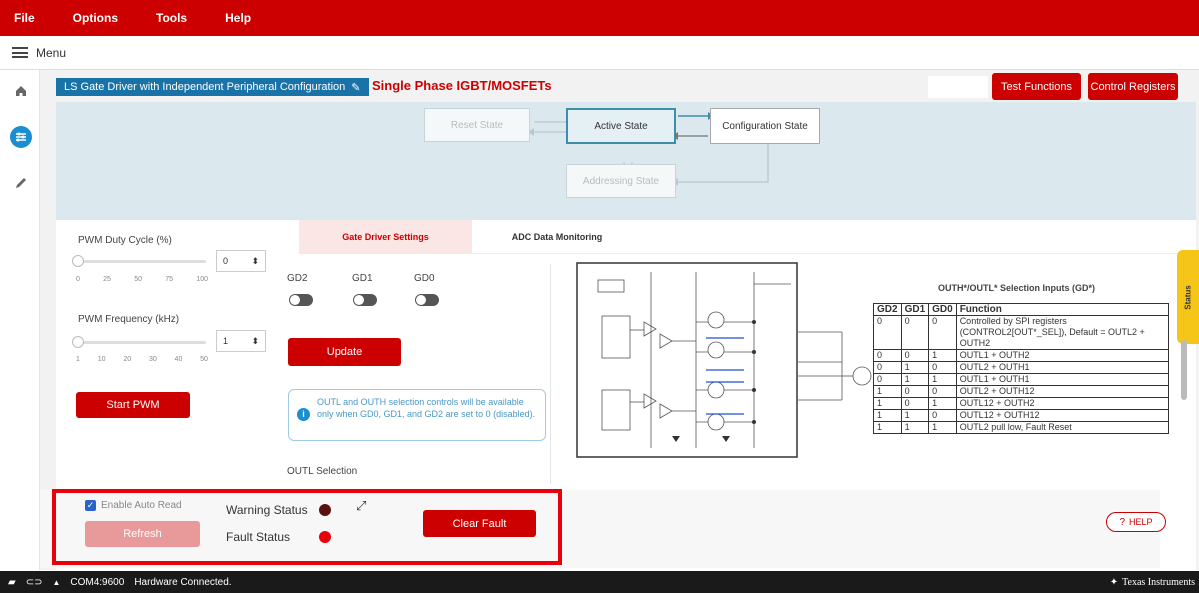 The height and width of the screenshot is (593, 1199). I want to click on pwm-duty-slider-thumb, so click(78, 261).